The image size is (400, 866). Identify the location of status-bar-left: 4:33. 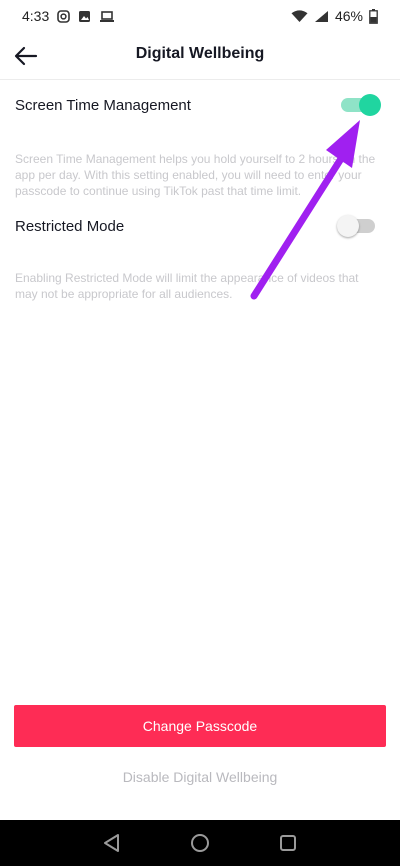
(57, 16).